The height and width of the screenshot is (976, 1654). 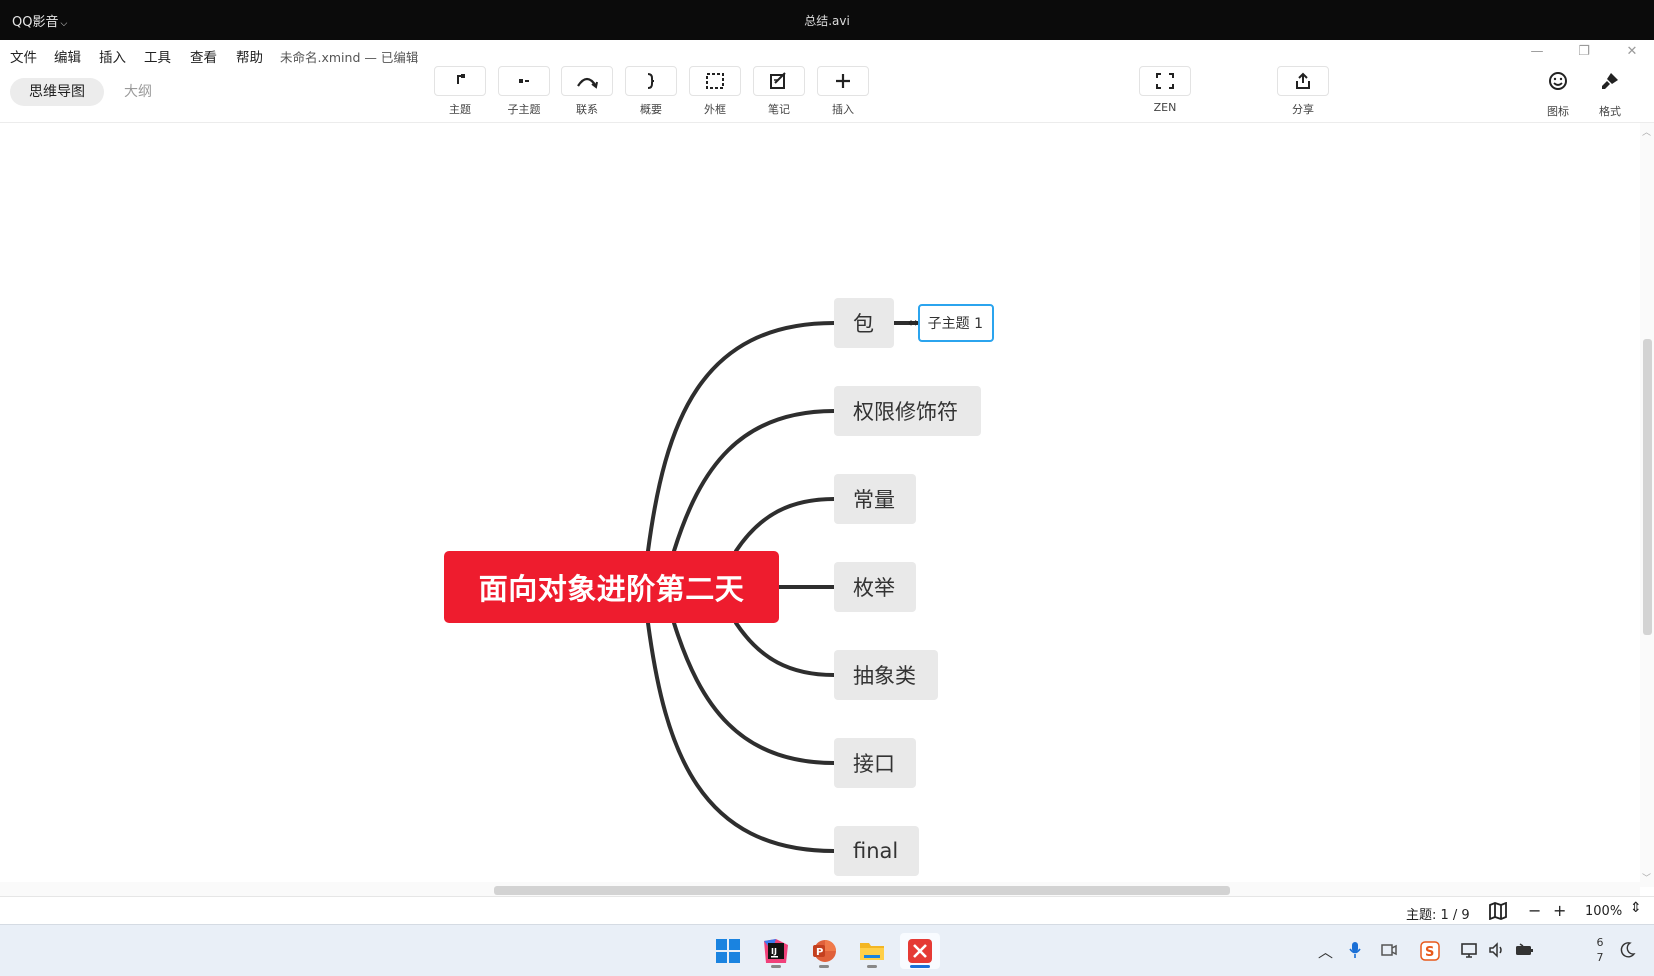 I want to click on microphone-icon, so click(x=1355, y=952).